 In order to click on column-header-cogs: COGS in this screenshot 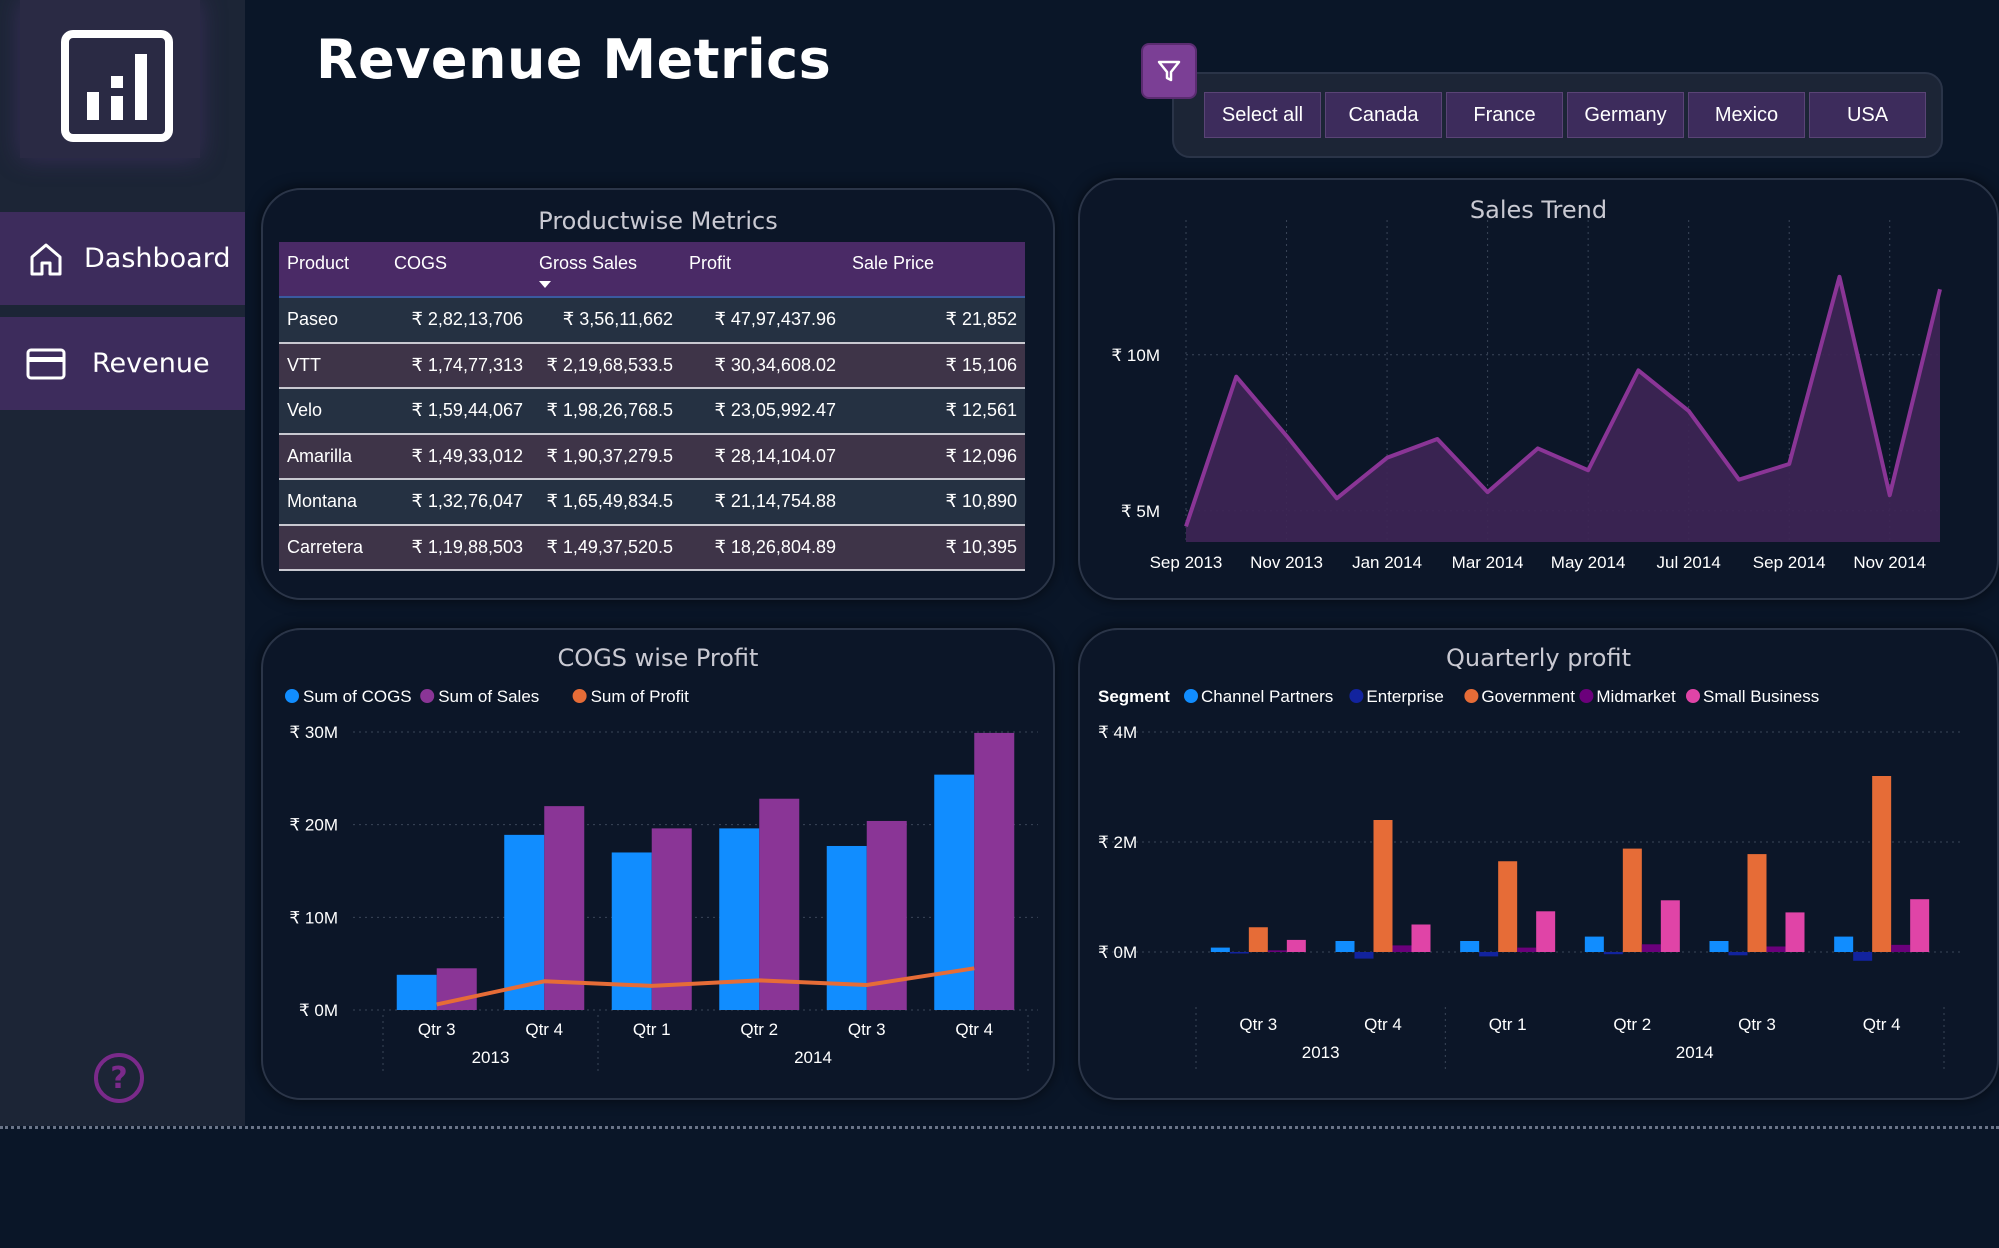, I will do `click(458, 270)`.